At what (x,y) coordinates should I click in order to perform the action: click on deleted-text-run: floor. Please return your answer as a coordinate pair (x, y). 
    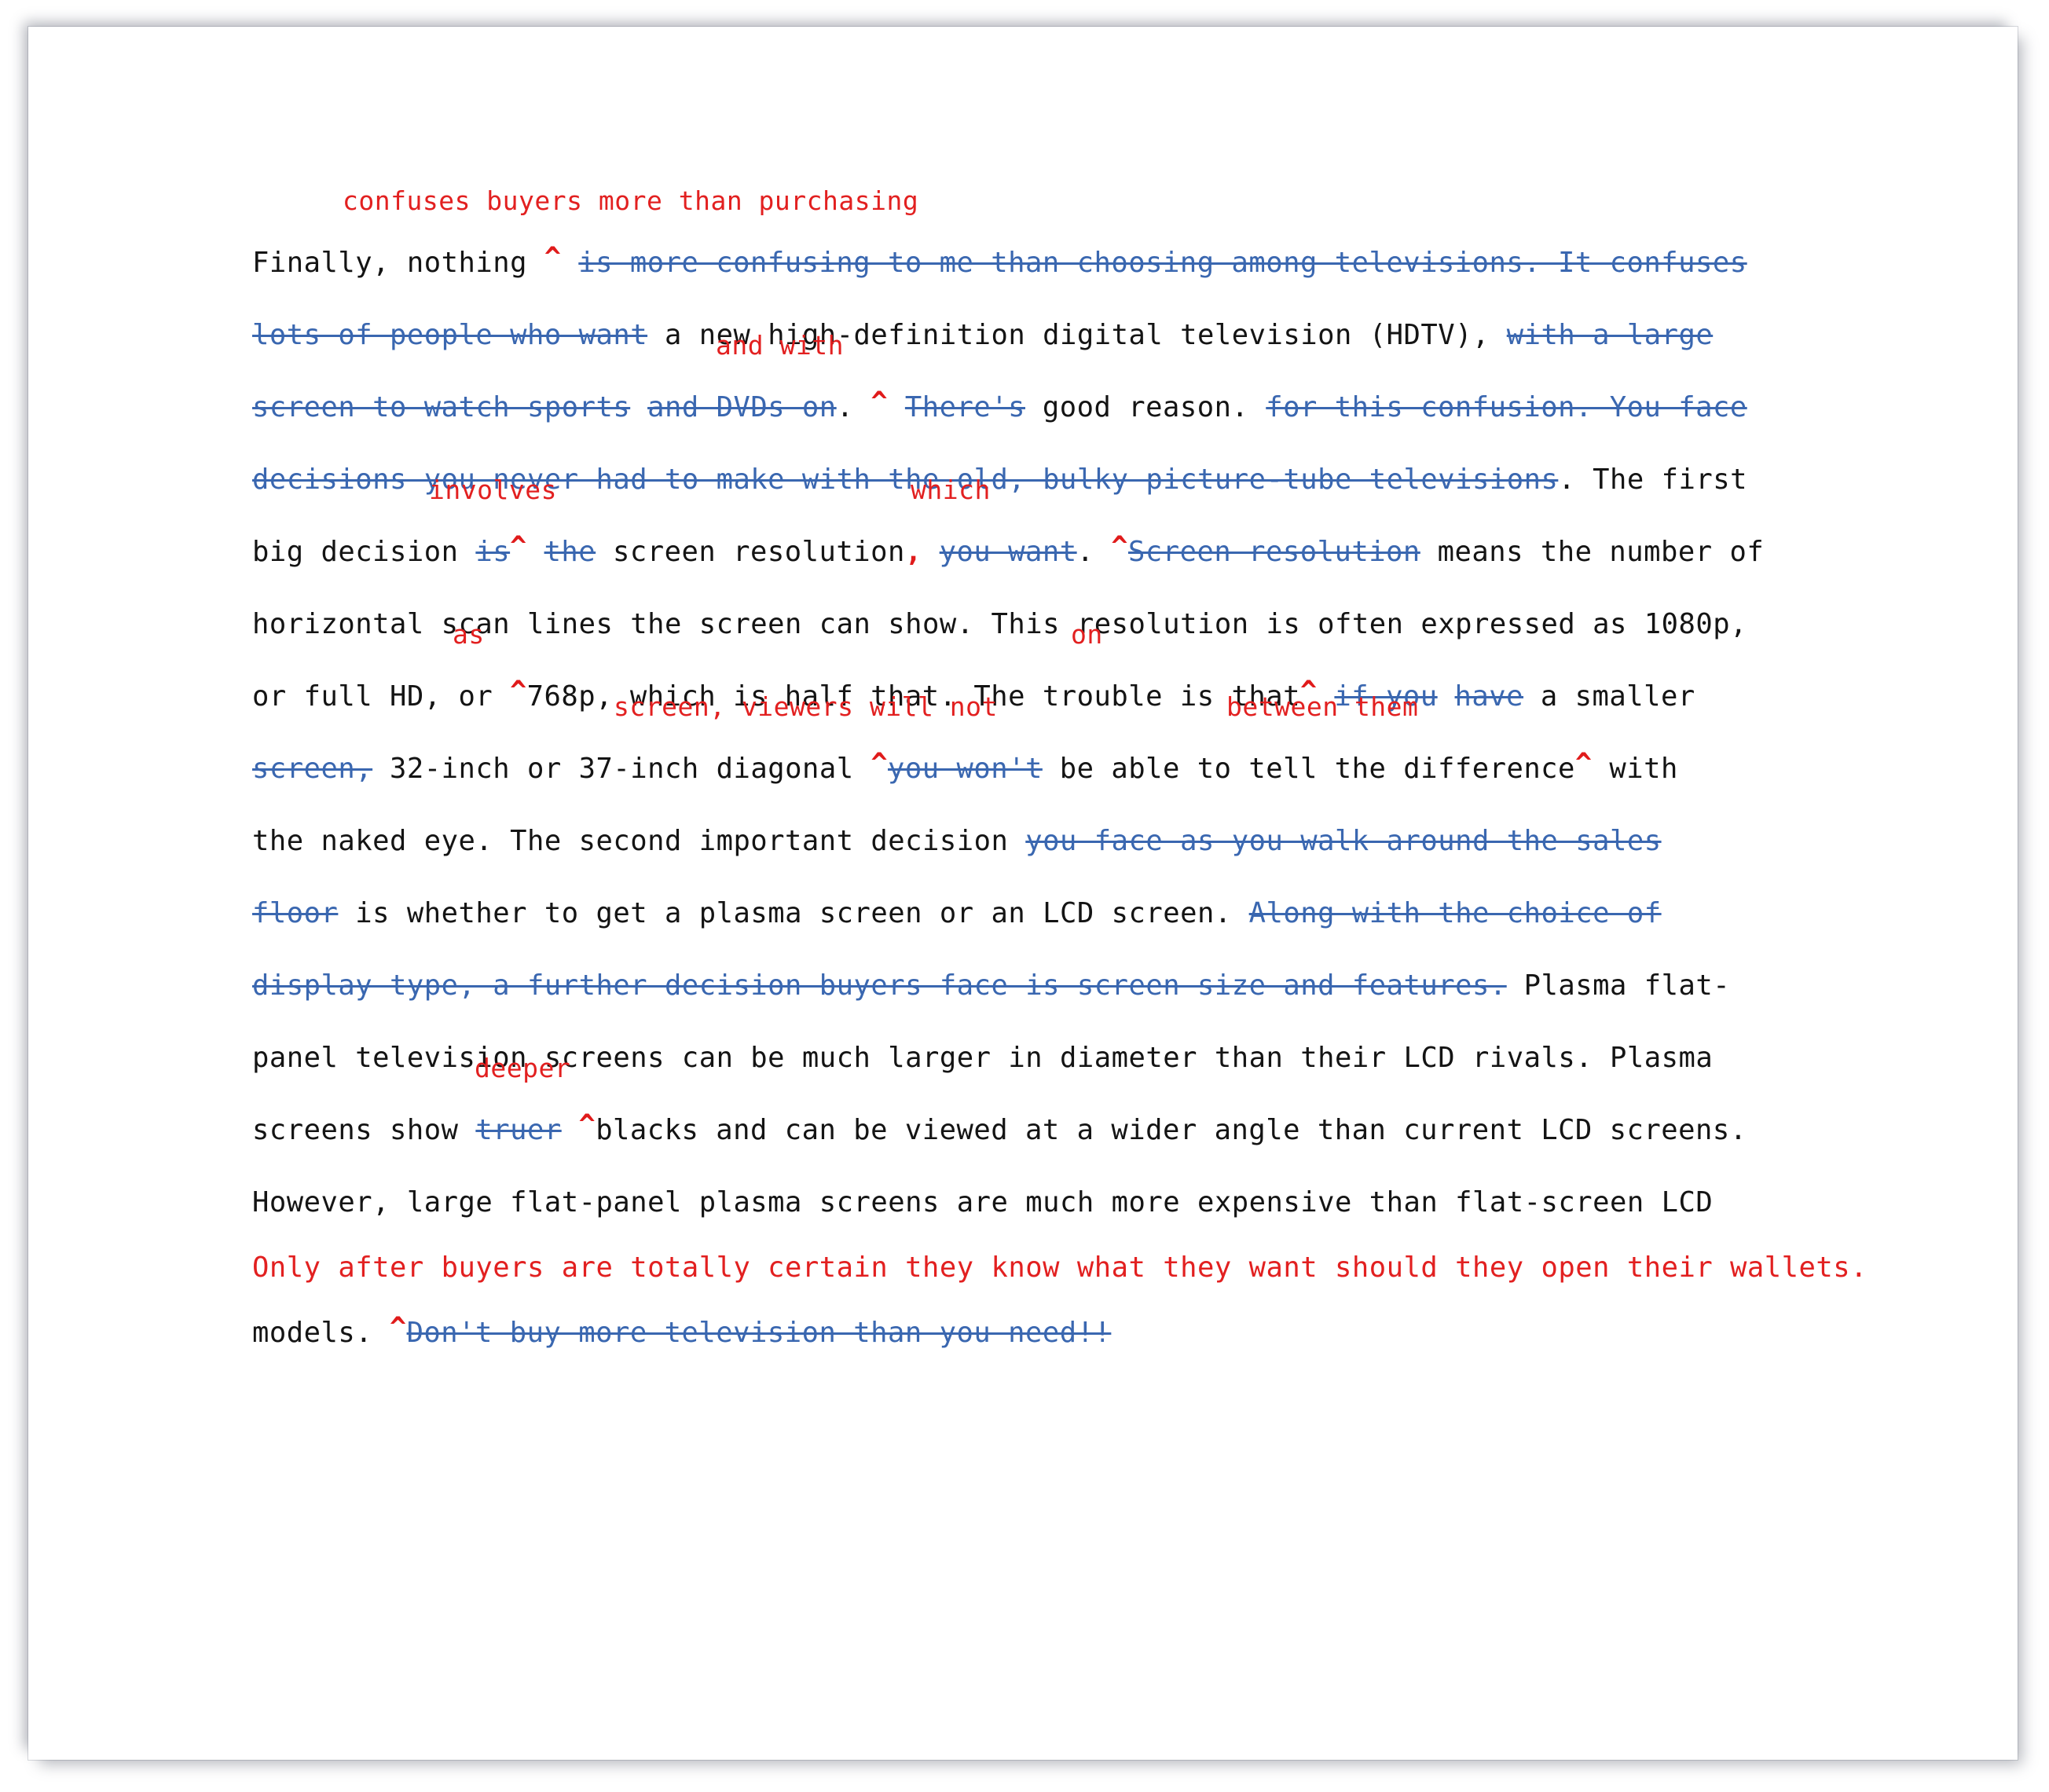
    Looking at the image, I should click on (295, 913).